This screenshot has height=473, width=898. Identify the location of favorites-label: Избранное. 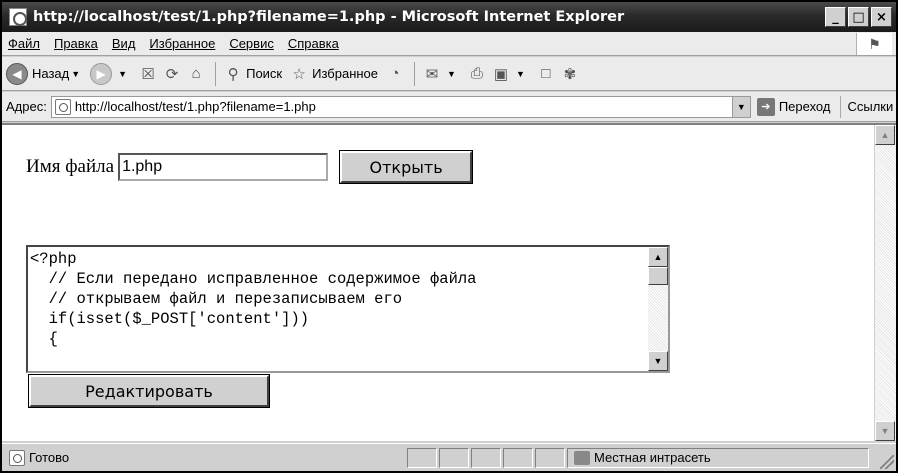
(345, 73).